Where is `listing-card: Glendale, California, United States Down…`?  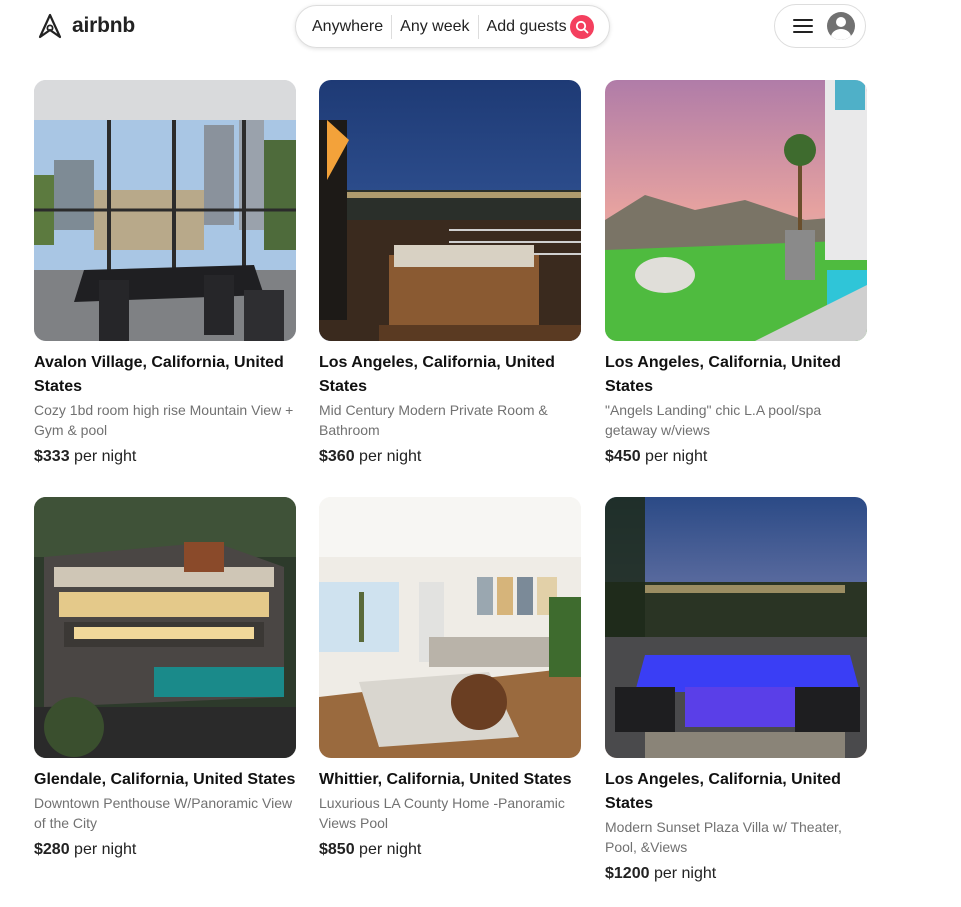
listing-card: Glendale, California, United States Down… is located at coordinates (165, 679).